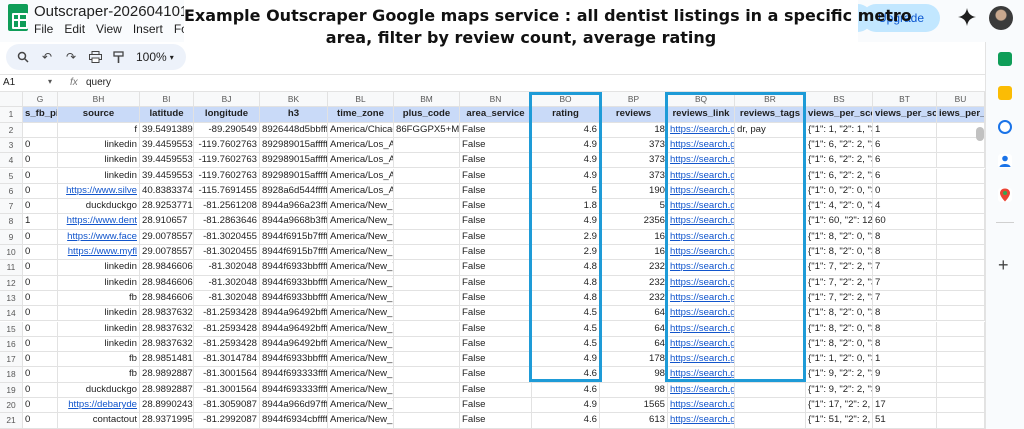  Describe the element at coordinates (770, 130) in the screenshot. I see `grid-cell: dr, pay` at that location.